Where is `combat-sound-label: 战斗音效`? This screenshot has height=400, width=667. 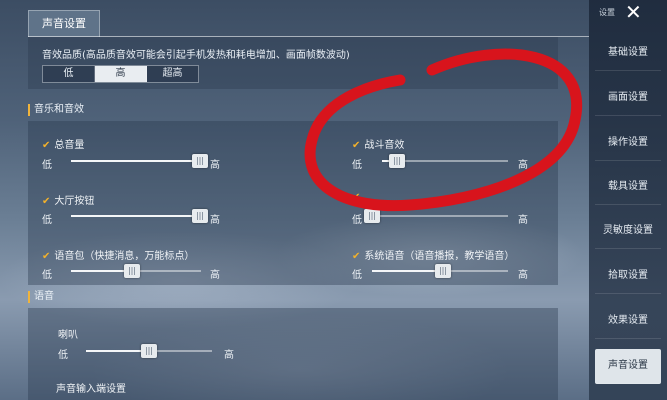 combat-sound-label: 战斗音效 is located at coordinates (384, 145).